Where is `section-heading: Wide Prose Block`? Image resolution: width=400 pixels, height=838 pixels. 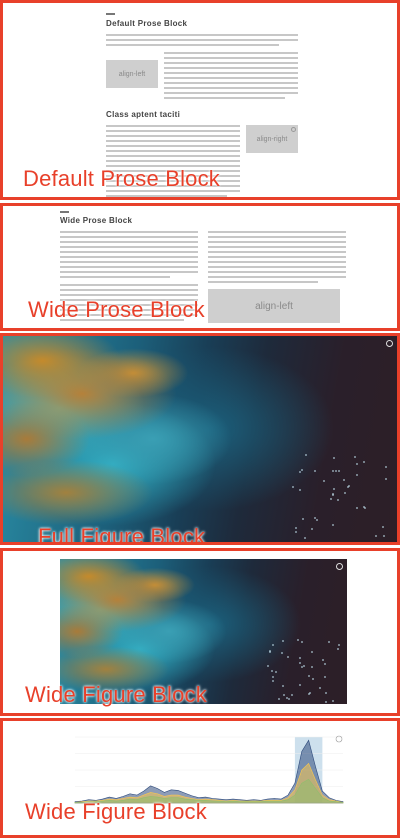
section-heading: Wide Prose Block is located at coordinates (96, 220).